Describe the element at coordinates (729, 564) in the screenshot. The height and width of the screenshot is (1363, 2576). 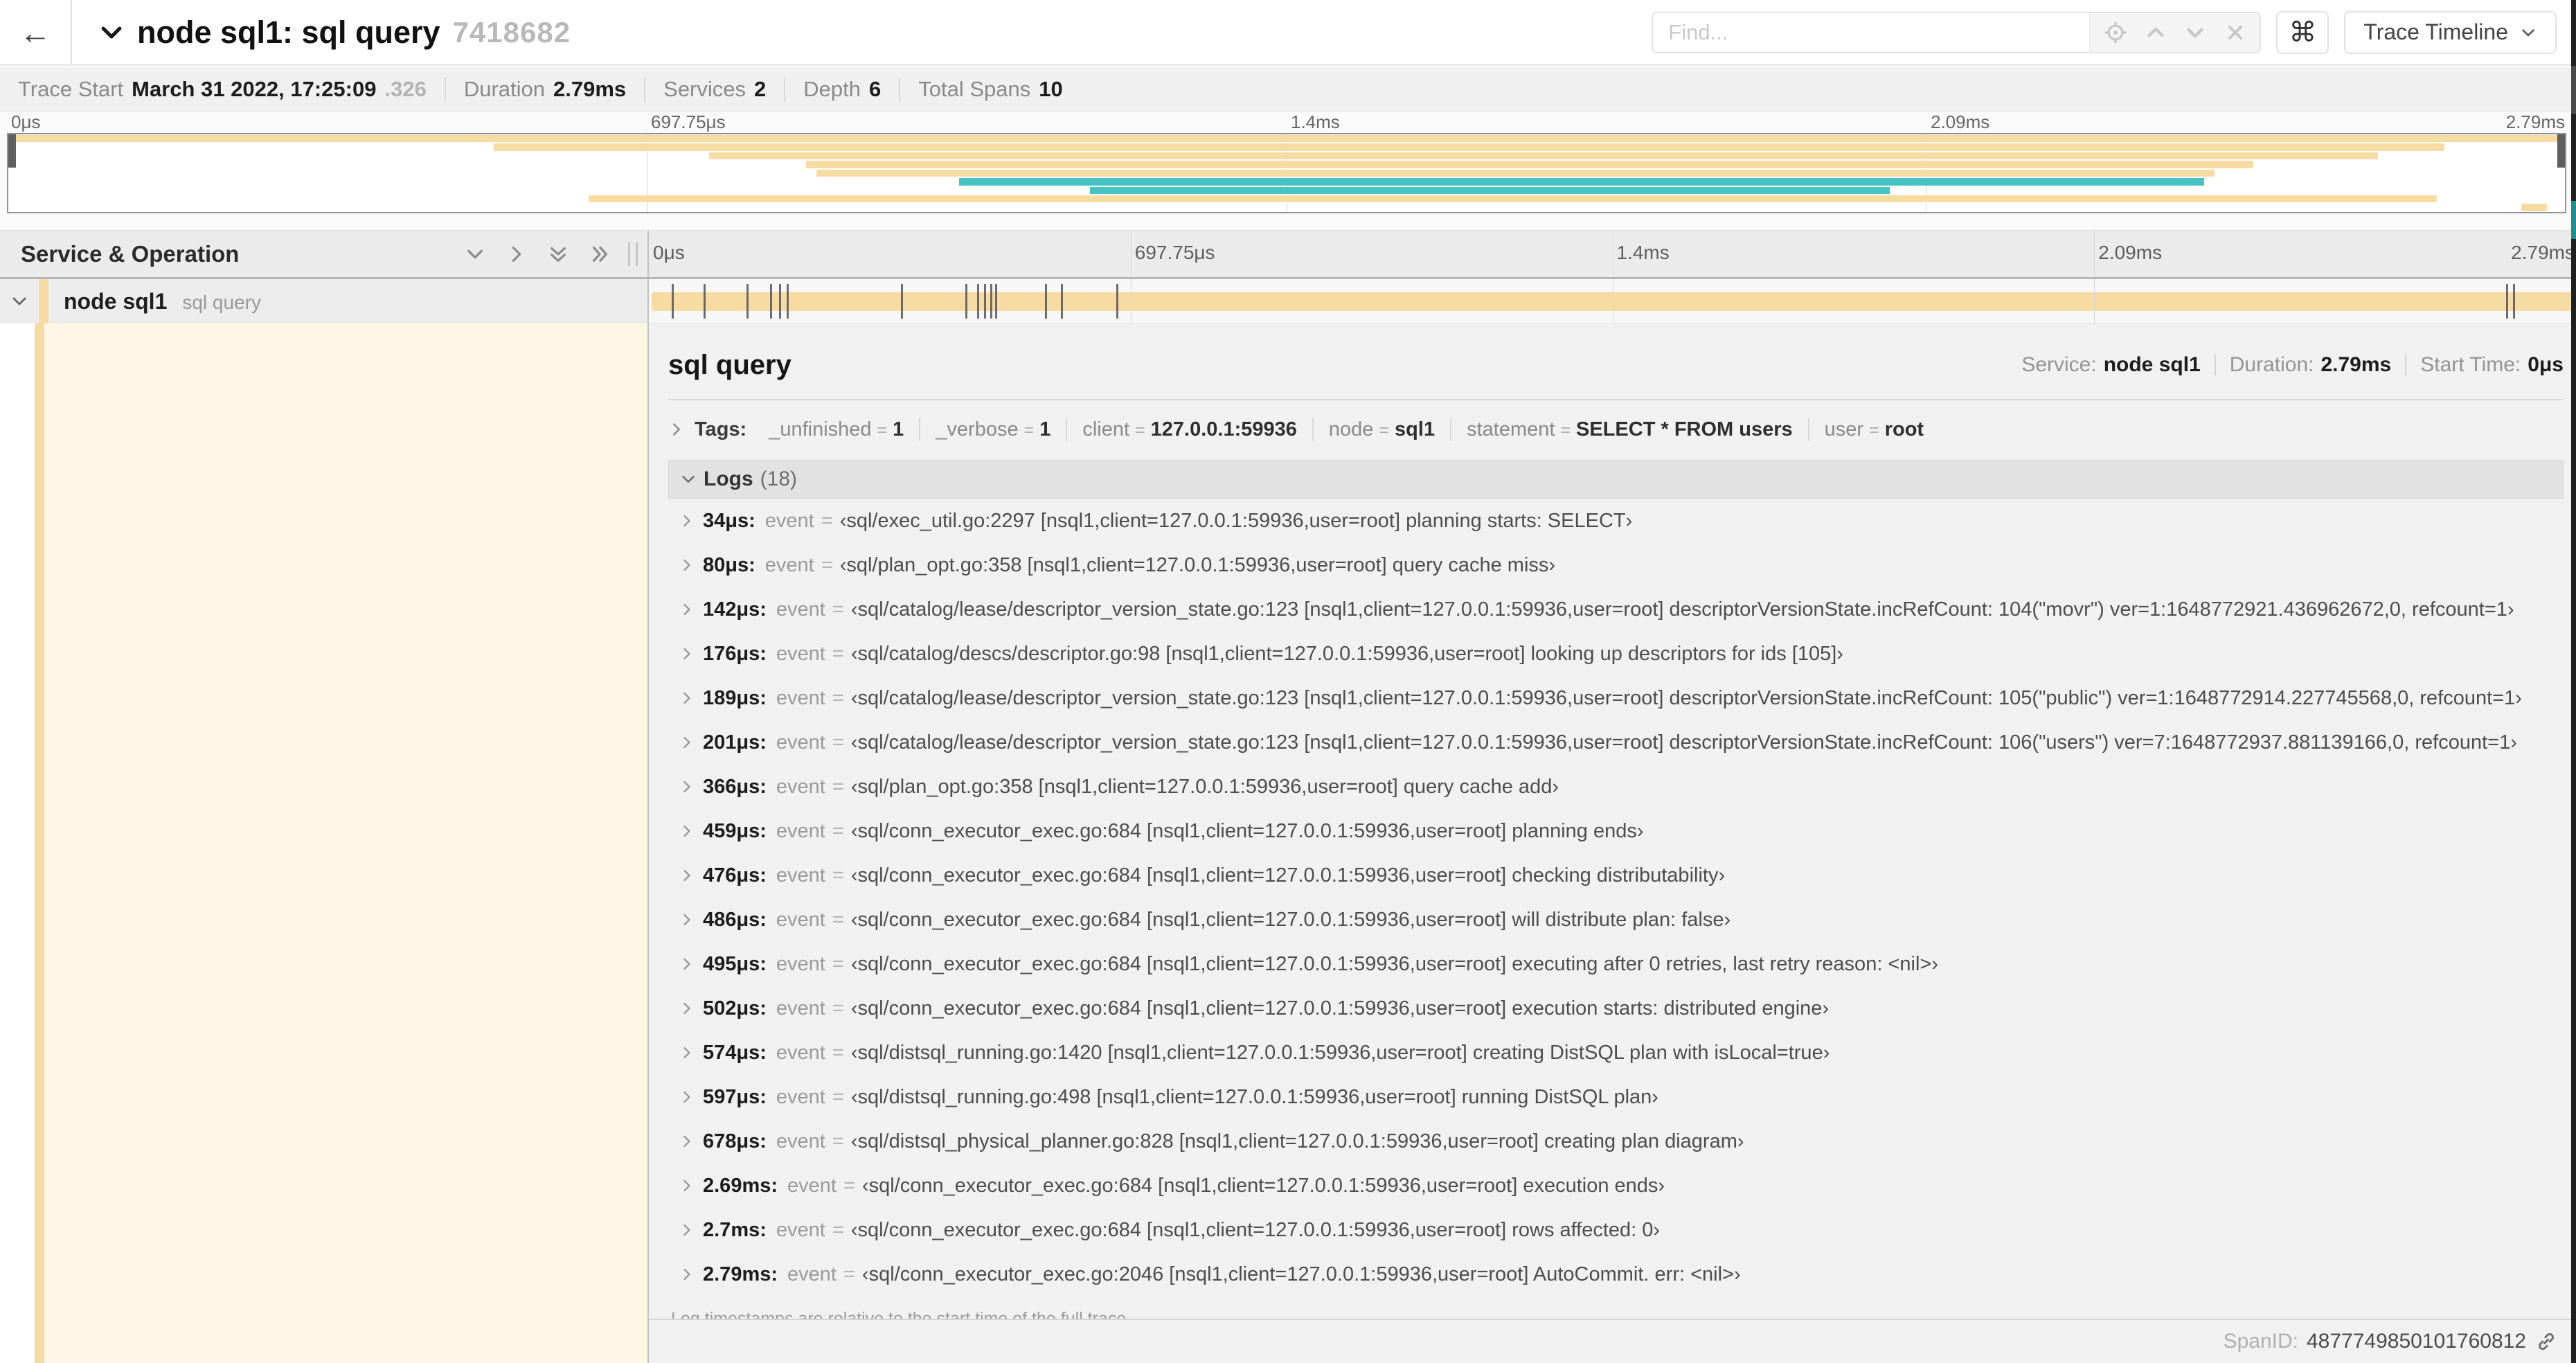
I see `log-timestamp: 80μs:` at that location.